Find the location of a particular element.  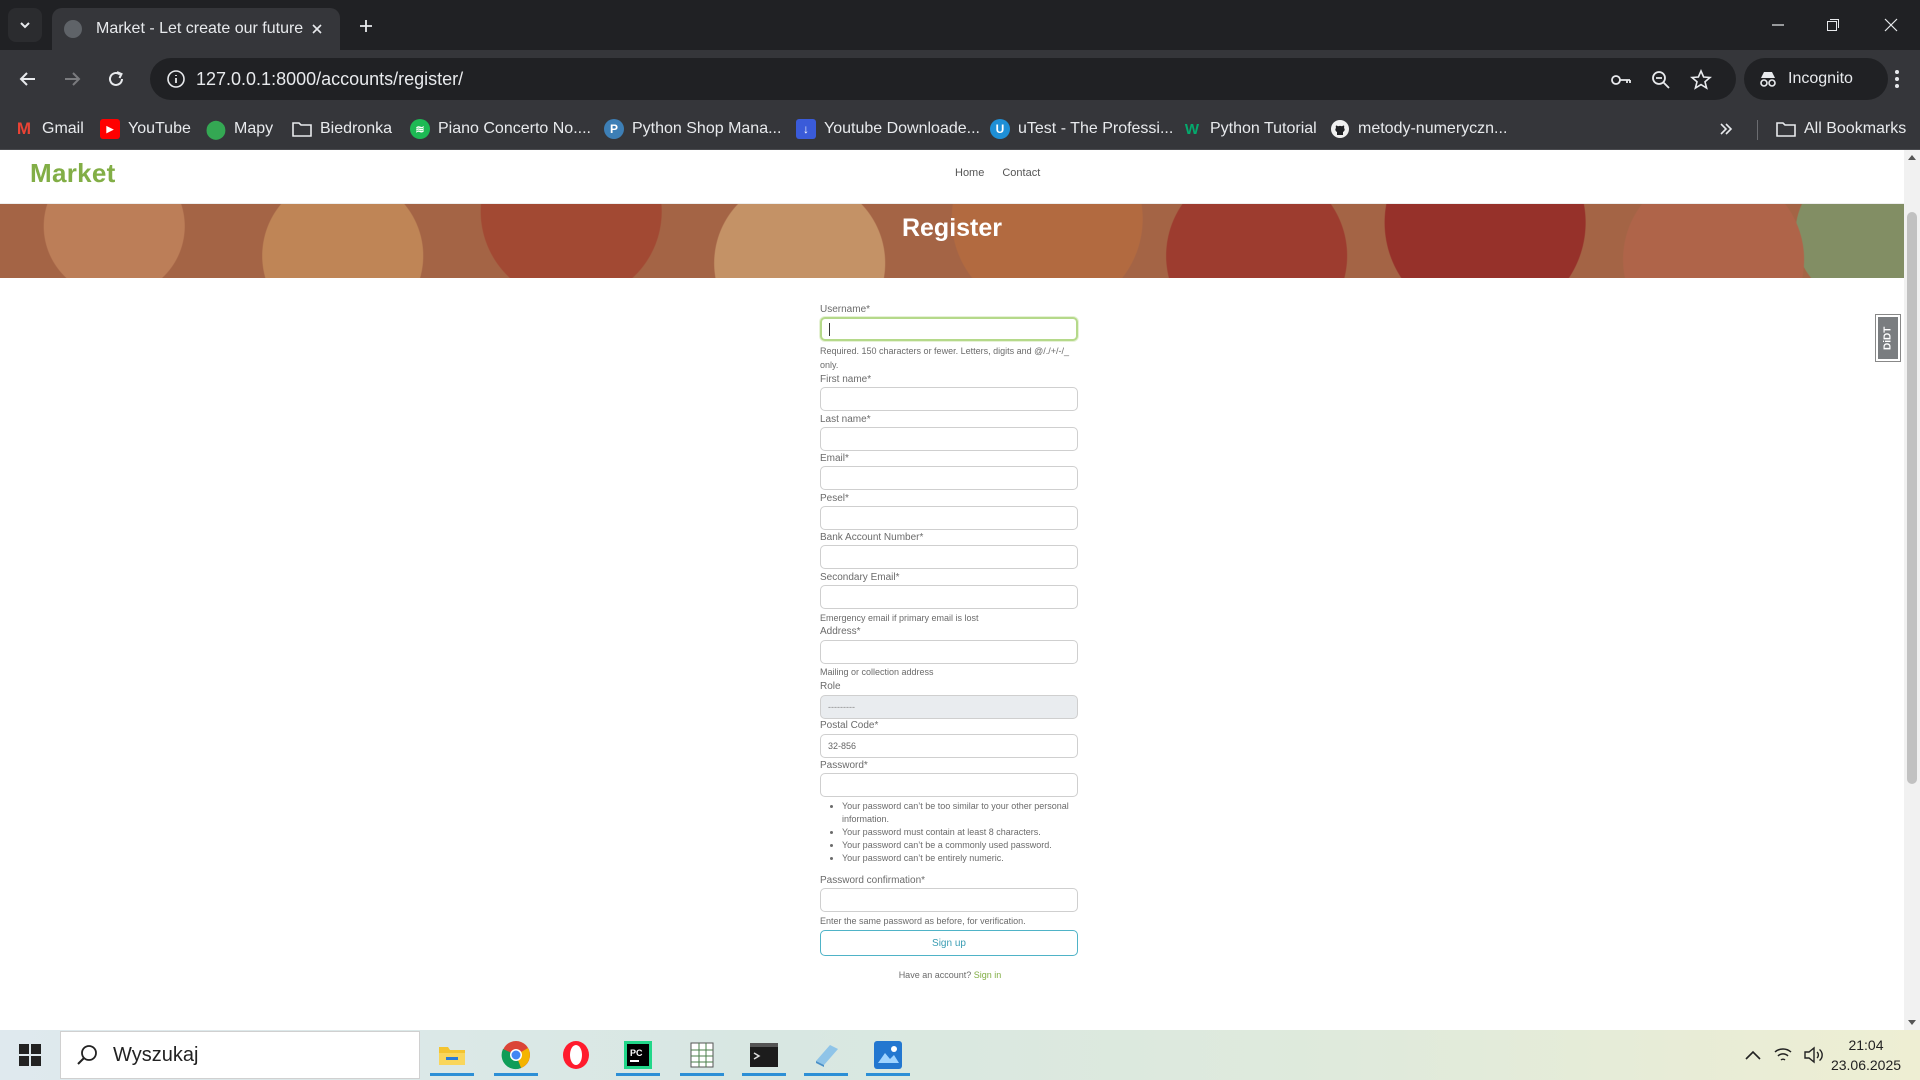

double-chevron-right-icon is located at coordinates (1726, 129).